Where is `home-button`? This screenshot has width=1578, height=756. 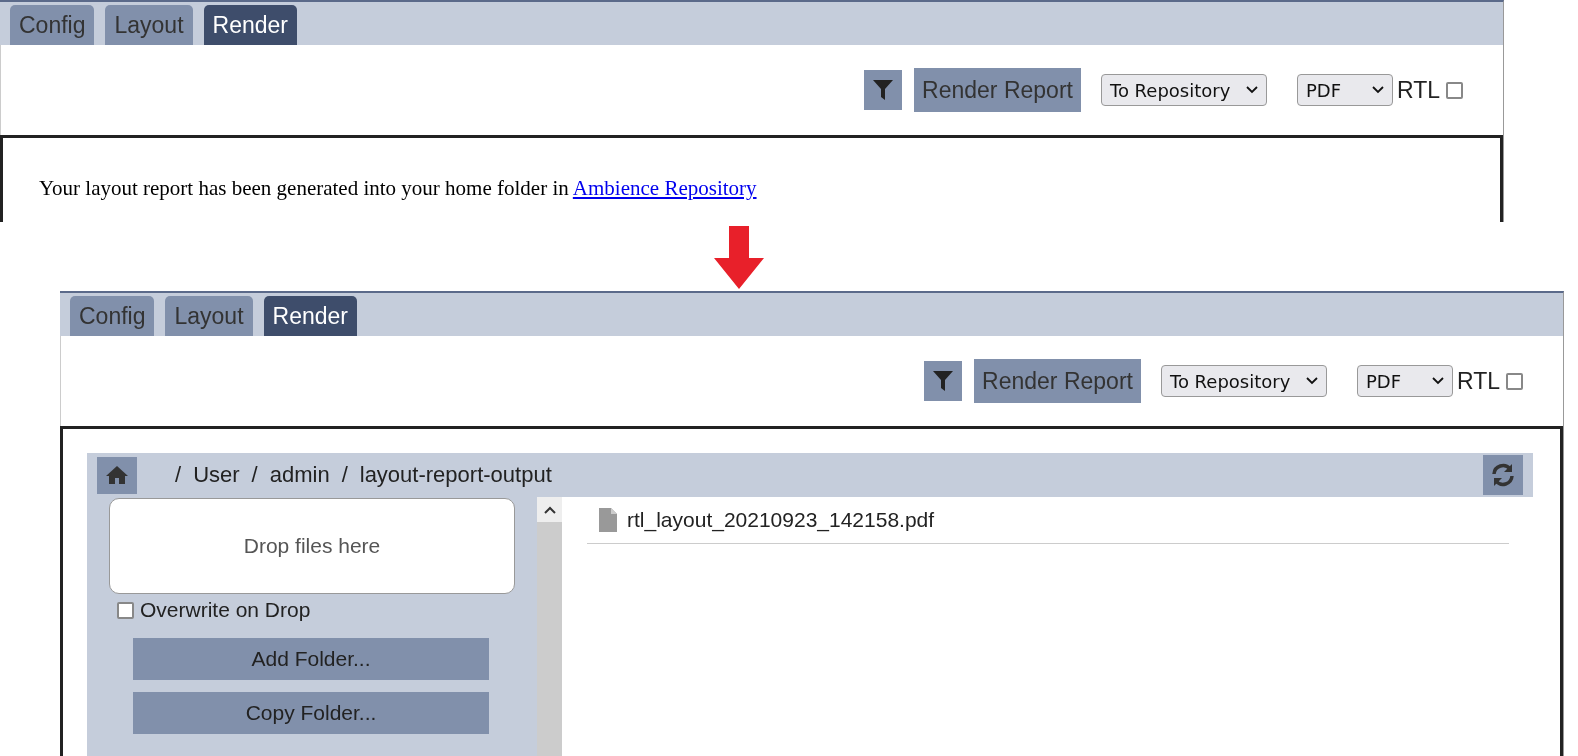 home-button is located at coordinates (117, 475).